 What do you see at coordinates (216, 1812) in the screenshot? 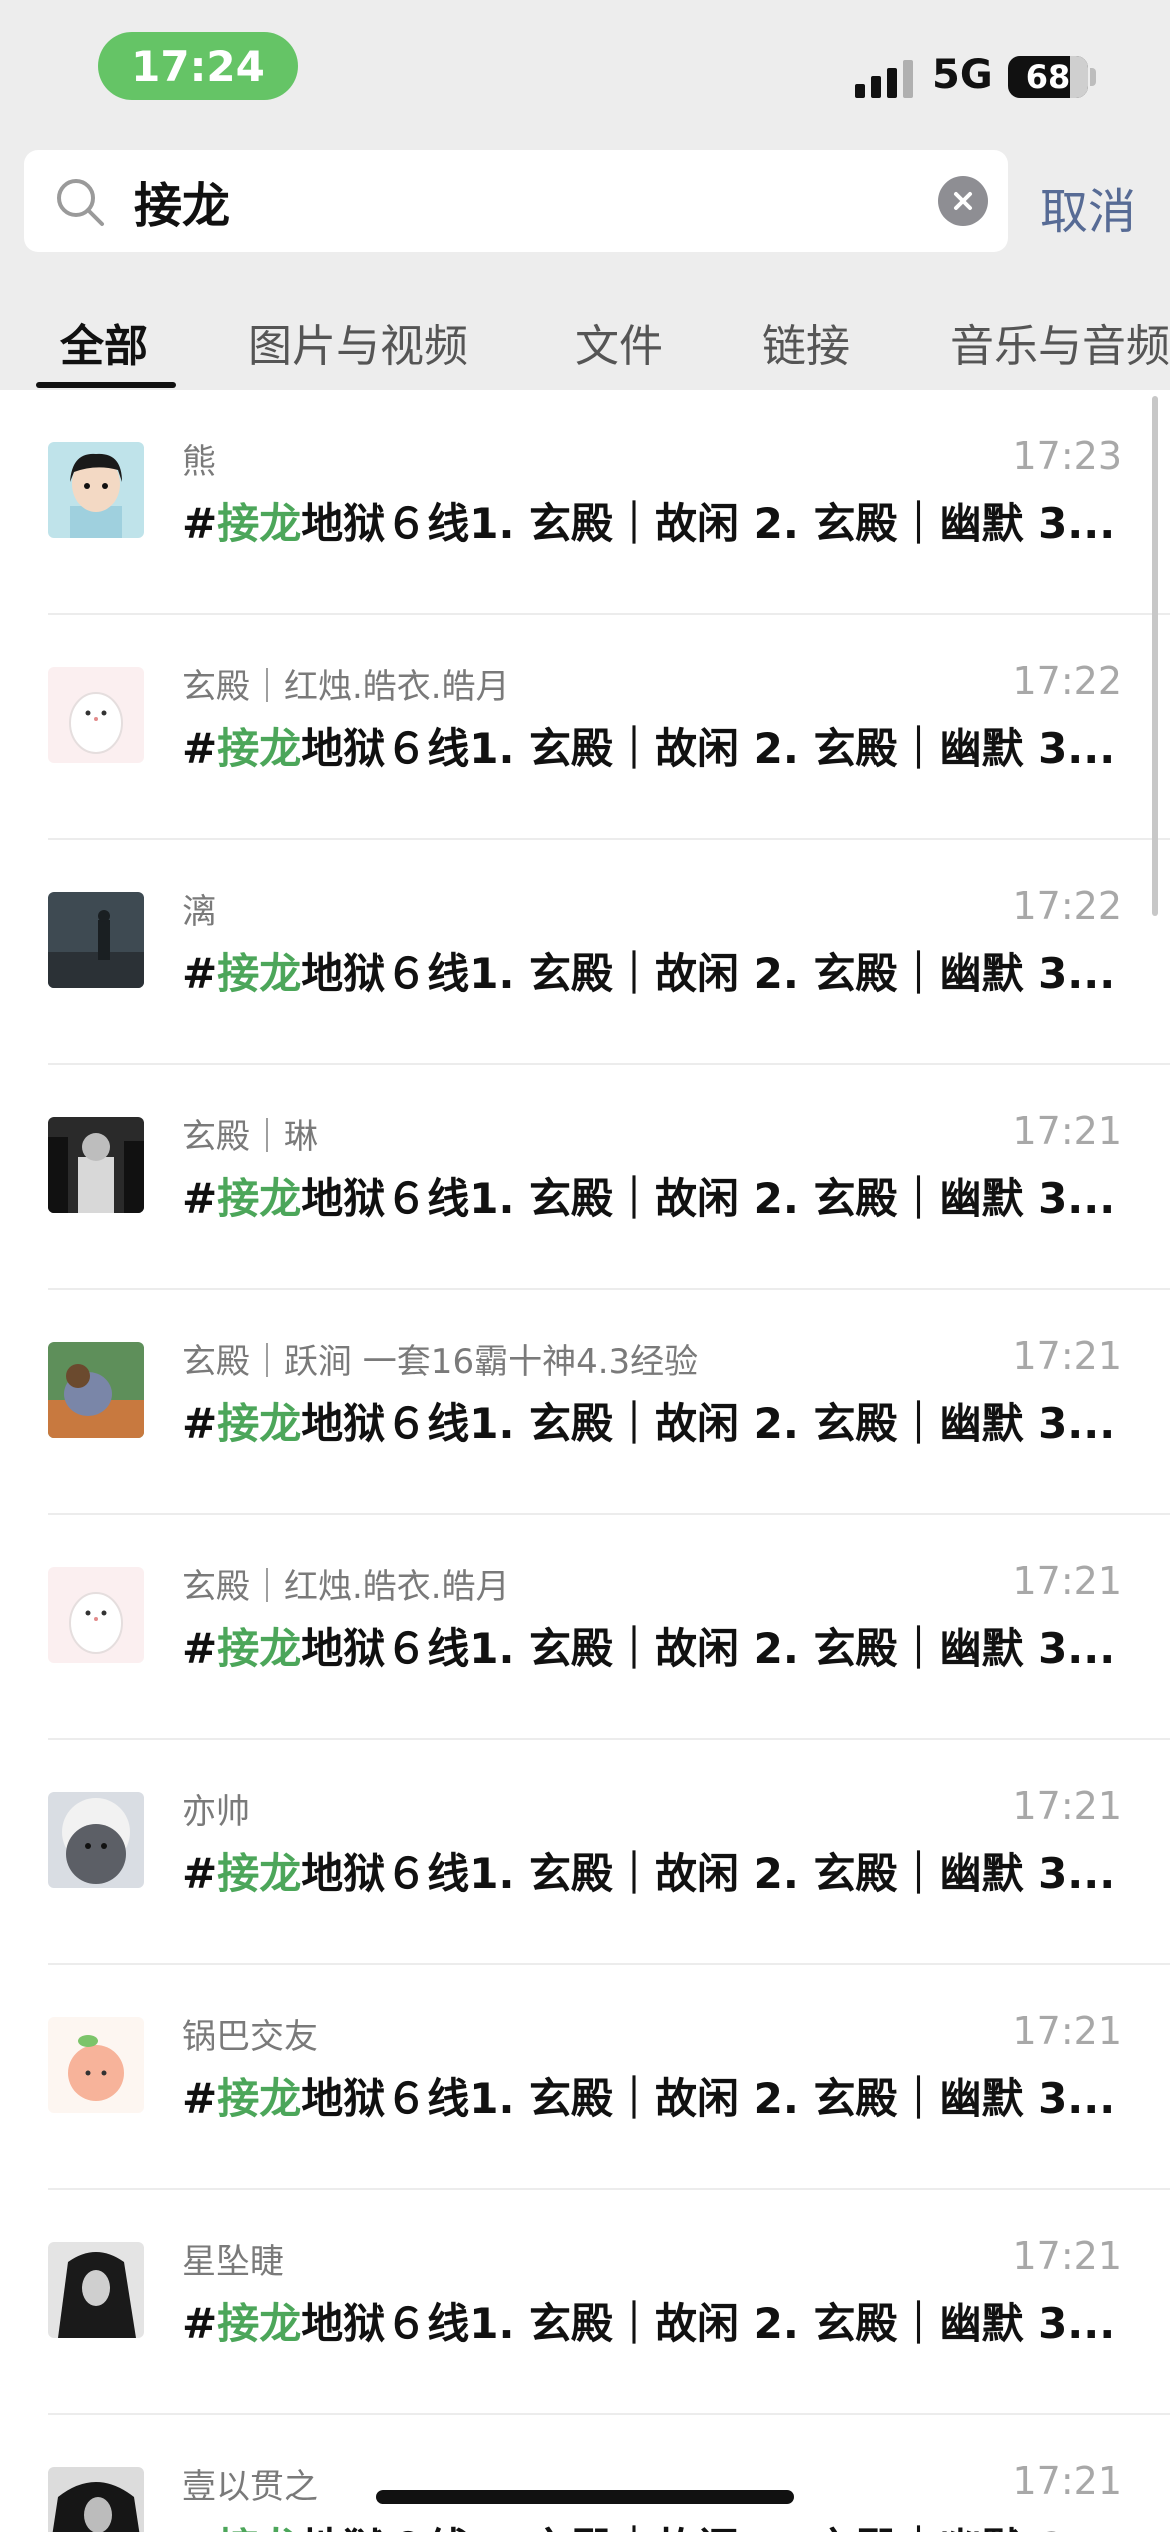
I see `sender-name: 亦帅` at bounding box center [216, 1812].